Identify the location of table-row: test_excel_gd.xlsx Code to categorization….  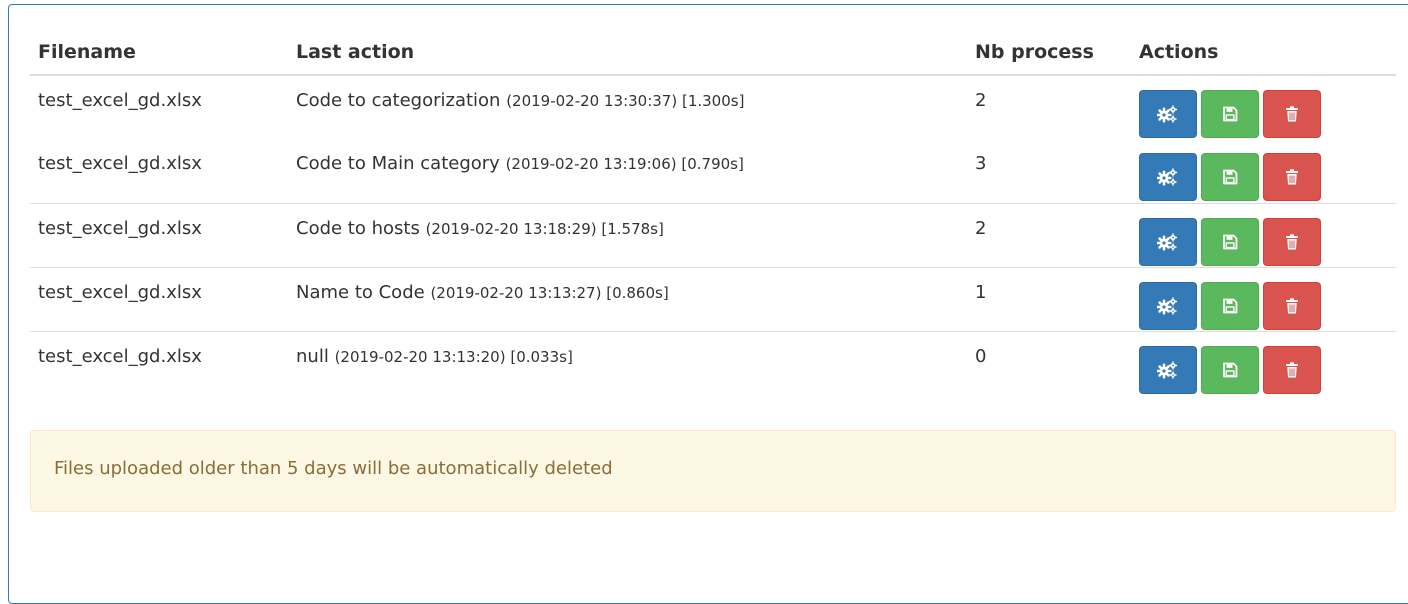
(713, 106).